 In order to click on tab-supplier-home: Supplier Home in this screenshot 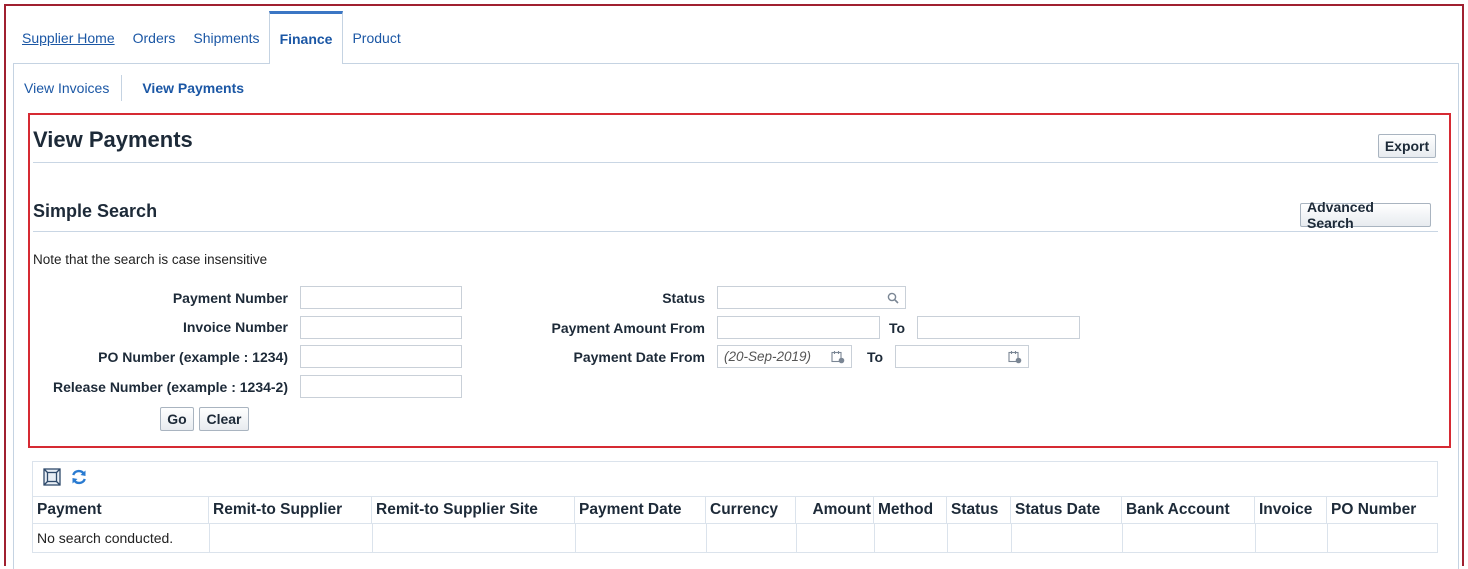, I will do `click(68, 37)`.